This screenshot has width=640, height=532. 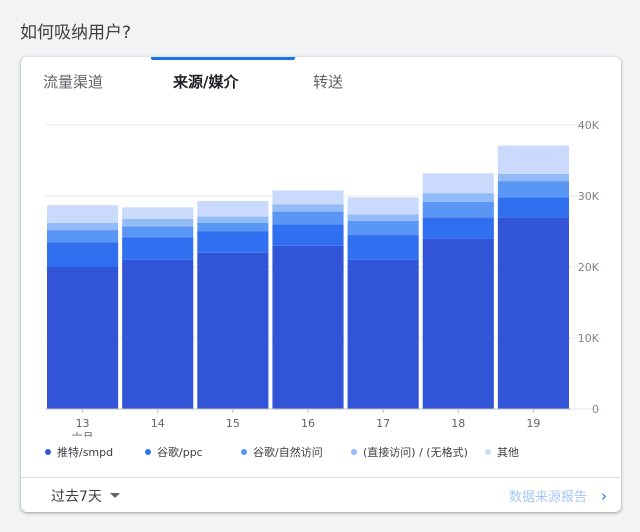 I want to click on tab-source-medium: 来源/媒介, so click(x=205, y=82).